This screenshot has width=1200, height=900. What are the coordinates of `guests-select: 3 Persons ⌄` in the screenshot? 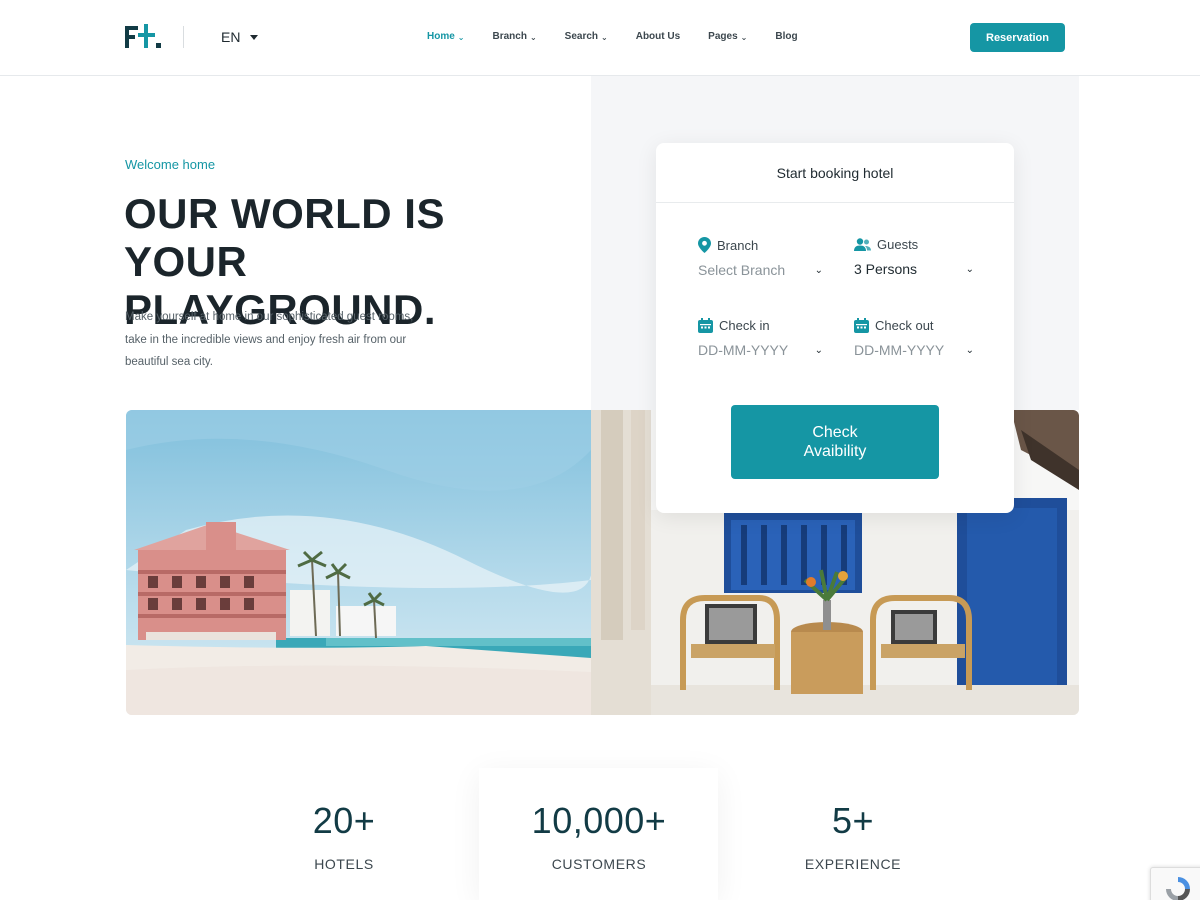 It's located at (914, 269).